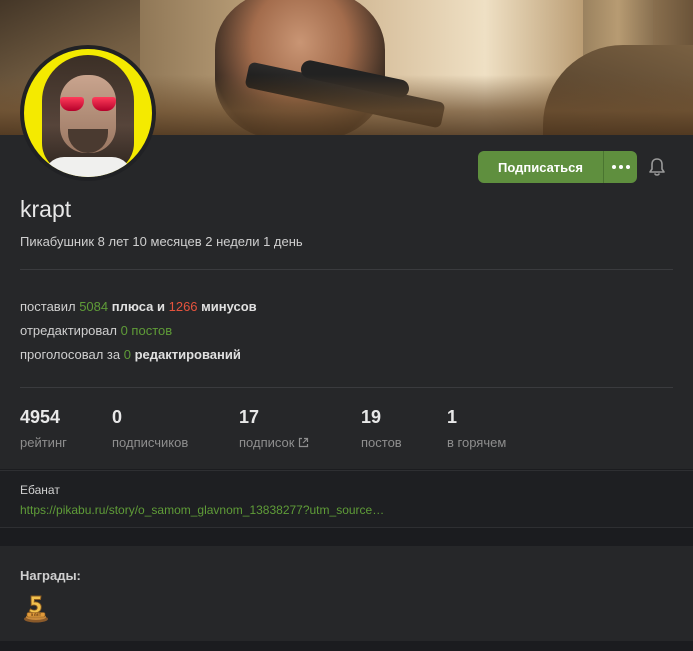 This screenshot has width=693, height=651. I want to click on minuses-count: 1266, so click(183, 306).